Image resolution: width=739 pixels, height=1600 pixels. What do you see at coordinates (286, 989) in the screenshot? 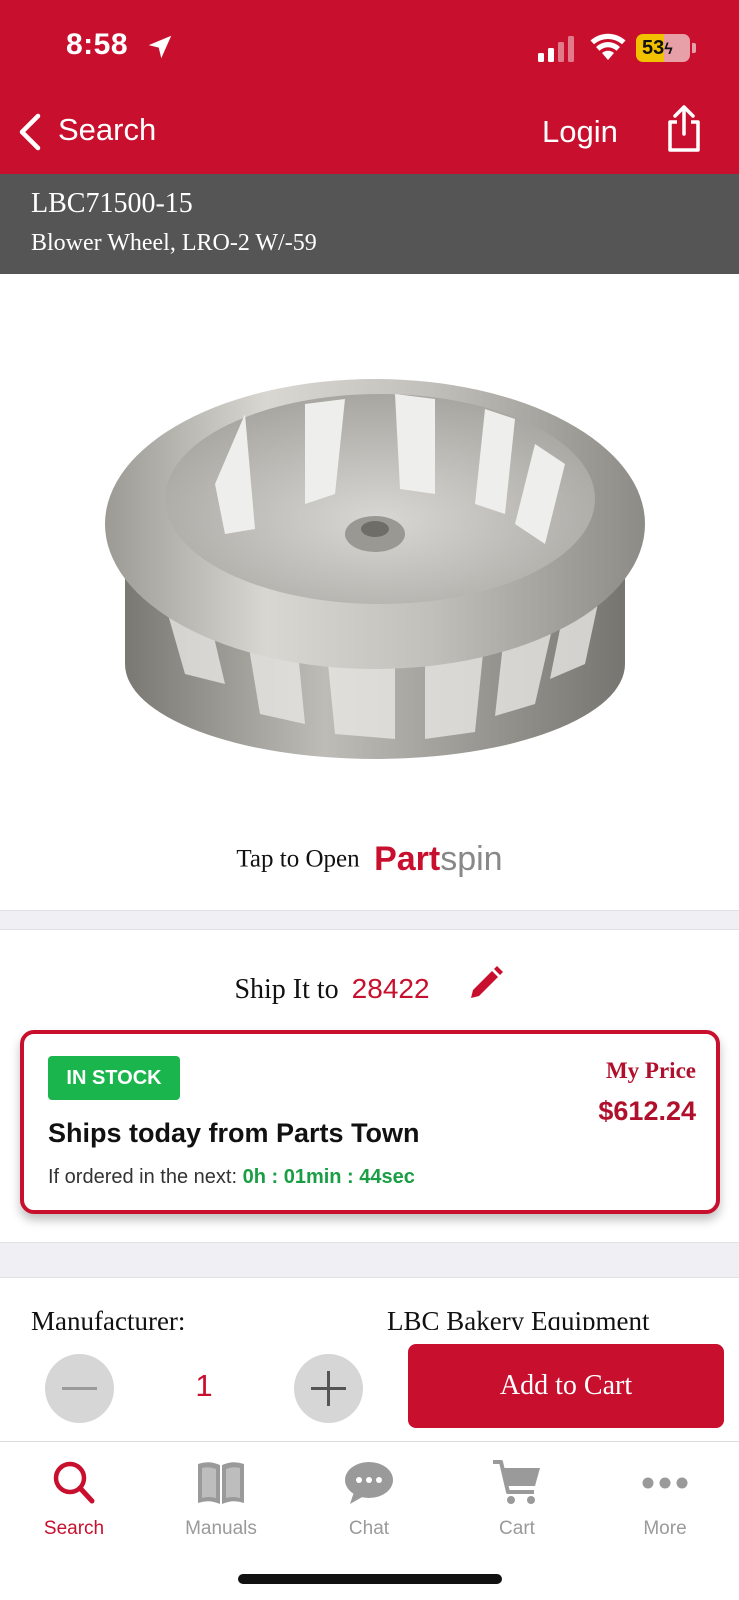
I see `ship-to-label: Ship It to` at bounding box center [286, 989].